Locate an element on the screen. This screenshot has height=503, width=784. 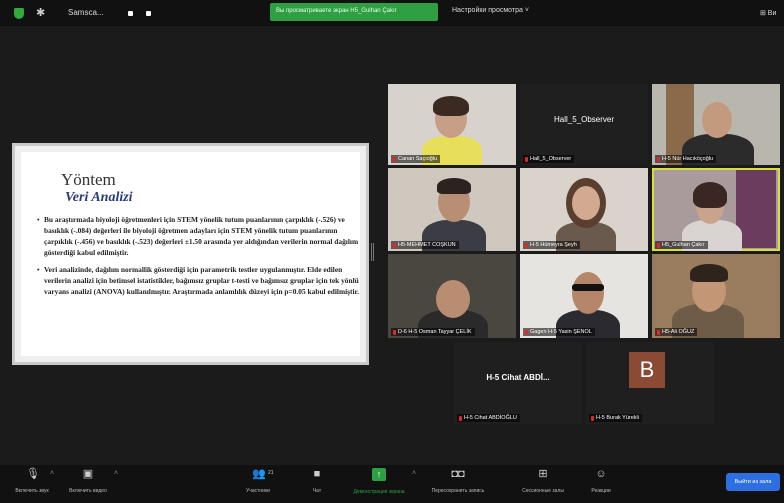
participant-name: Canan Saçıoğlu is located at coordinates (416, 159).